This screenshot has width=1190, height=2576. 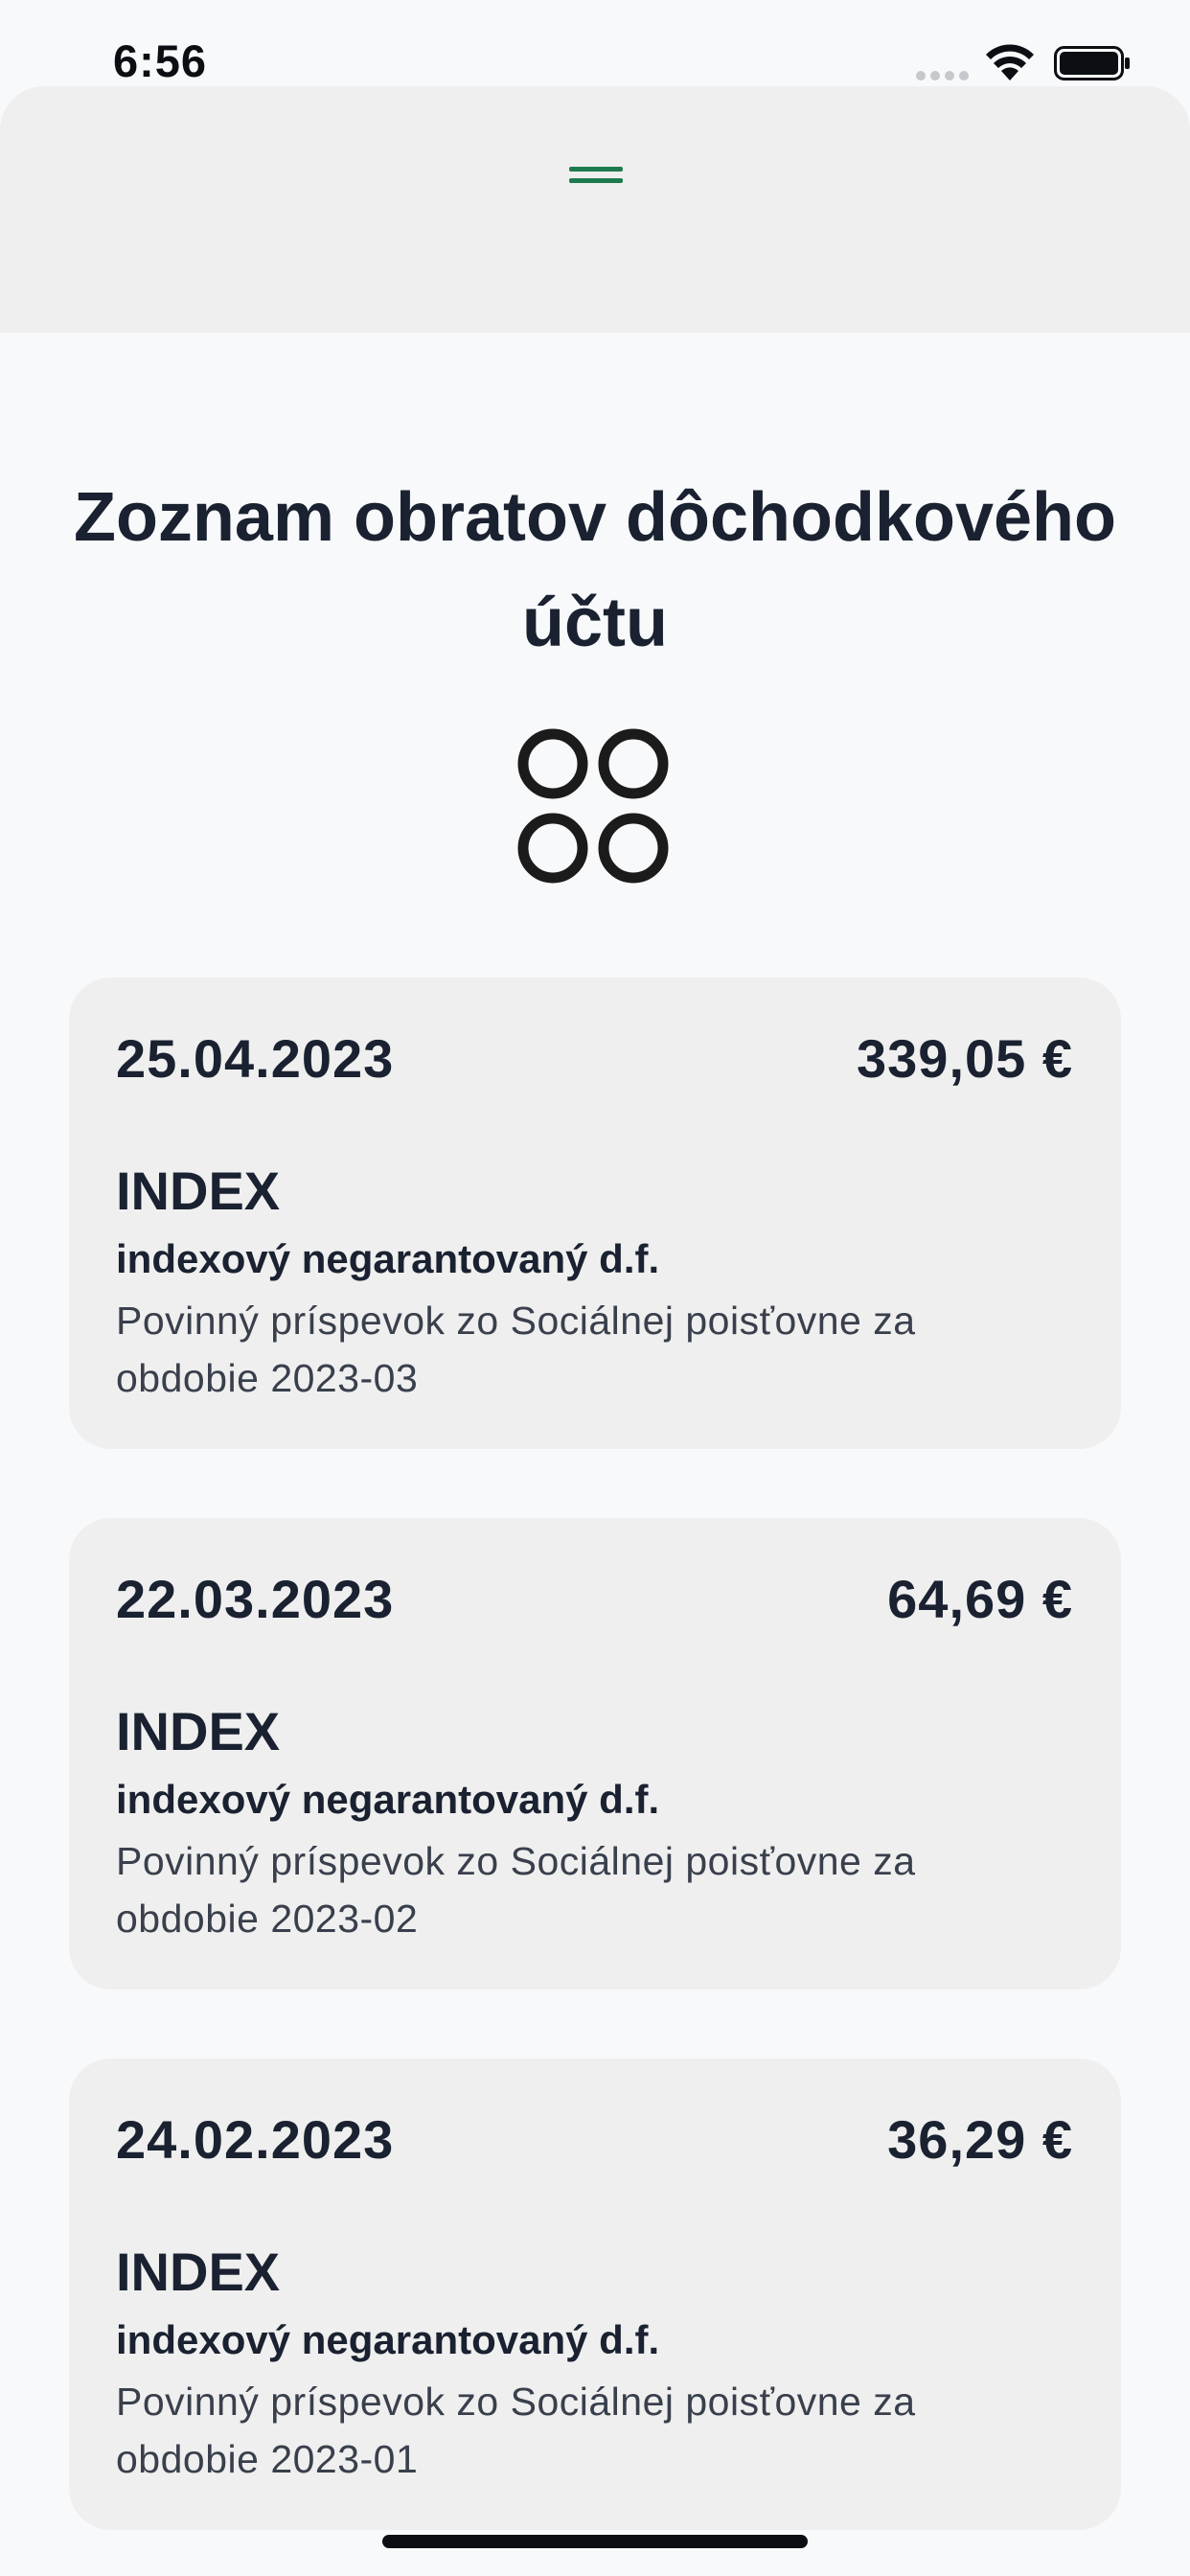 What do you see at coordinates (596, 175) in the screenshot?
I see `menu-lines-icon` at bounding box center [596, 175].